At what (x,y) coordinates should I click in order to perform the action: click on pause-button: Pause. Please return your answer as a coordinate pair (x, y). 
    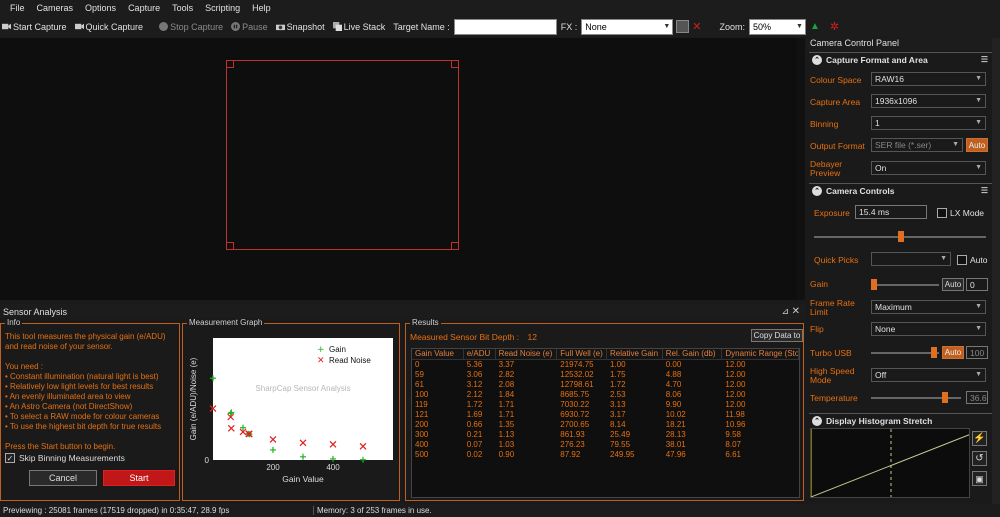
    Looking at the image, I should click on (249, 27).